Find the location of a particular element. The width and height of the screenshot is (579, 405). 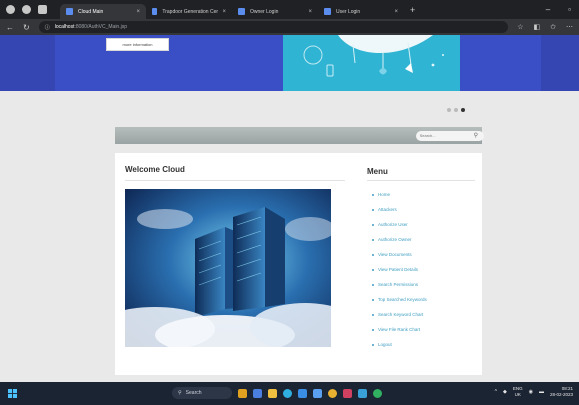

favorites-icon: ✩ is located at coordinates (553, 27).